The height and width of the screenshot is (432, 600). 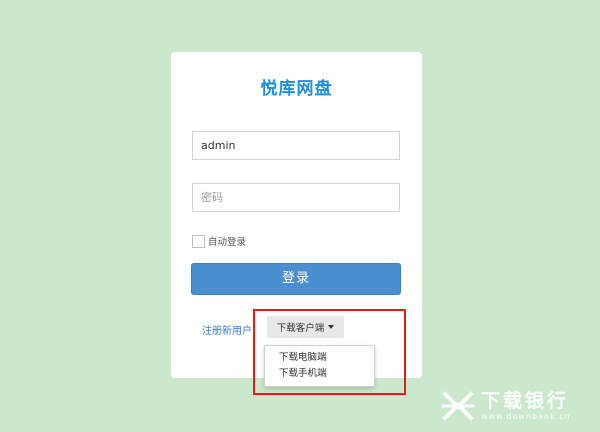 What do you see at coordinates (329, 352) in the screenshot?
I see `highlight-annotation-box` at bounding box center [329, 352].